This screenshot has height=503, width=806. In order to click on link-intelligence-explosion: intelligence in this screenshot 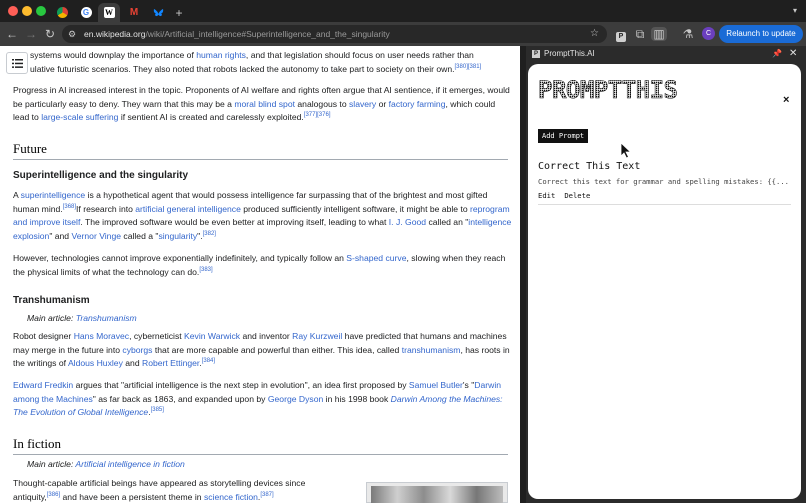, I will do `click(489, 222)`.